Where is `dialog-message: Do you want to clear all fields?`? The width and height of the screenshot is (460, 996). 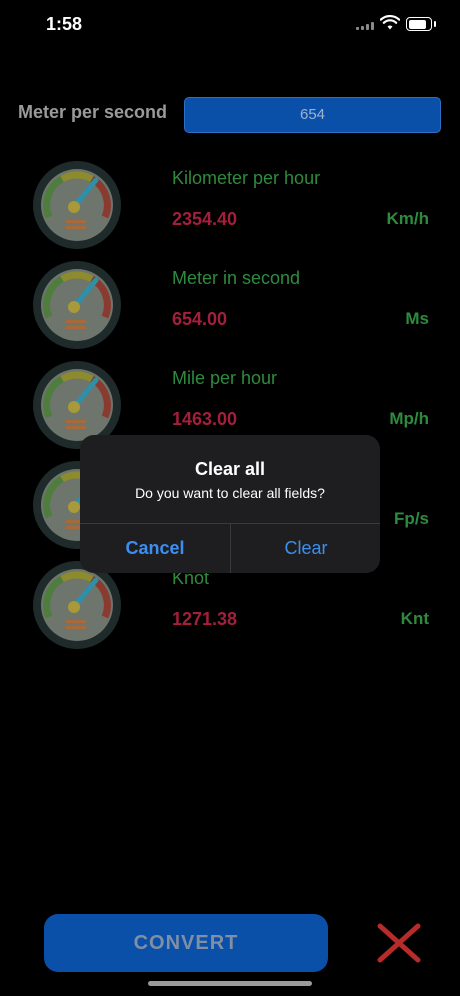 dialog-message: Do you want to clear all fields? is located at coordinates (230, 493).